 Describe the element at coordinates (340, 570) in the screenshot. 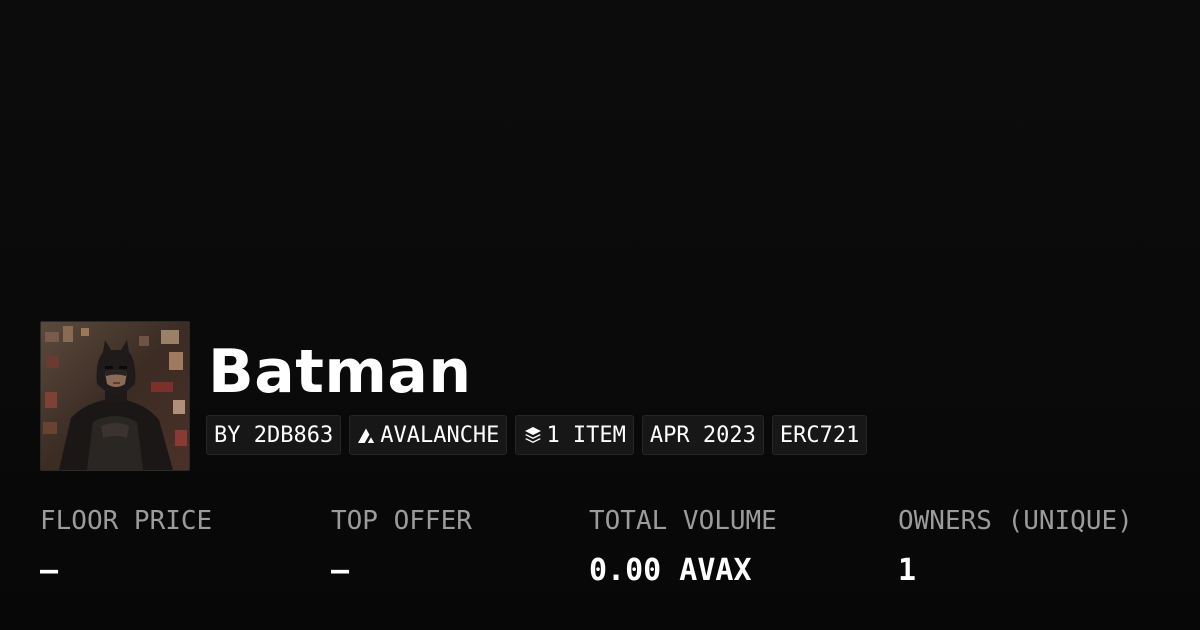

I see `top-offer-value: —` at that location.